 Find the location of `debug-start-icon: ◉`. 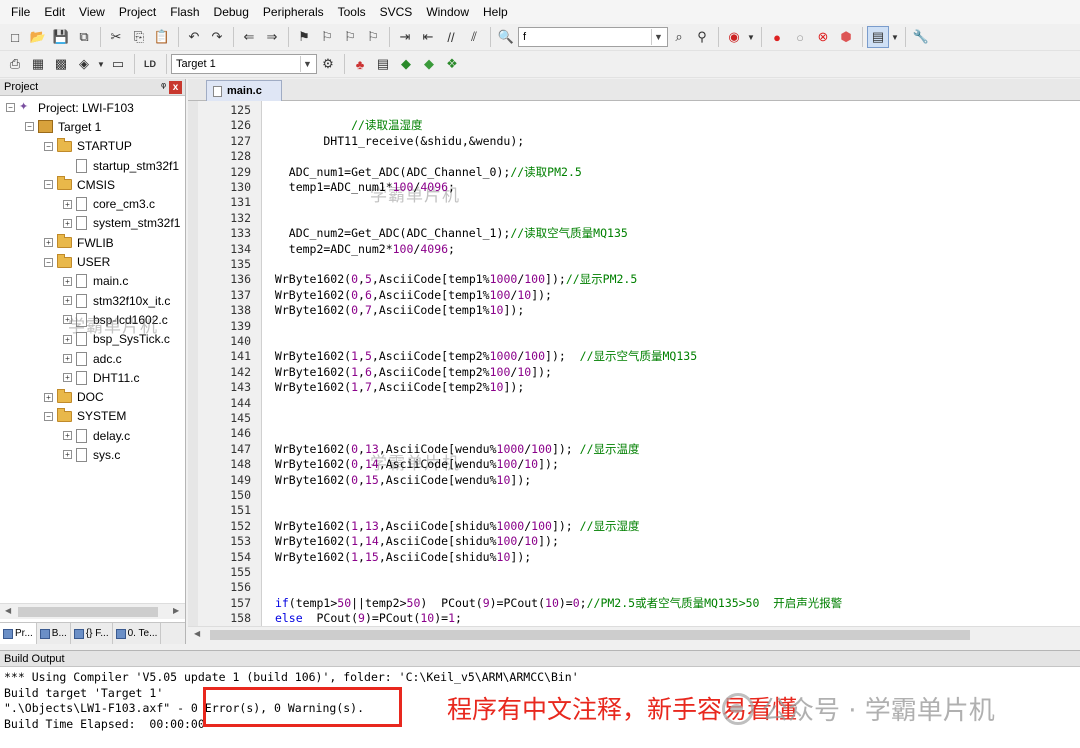

debug-start-icon: ◉ is located at coordinates (734, 37).